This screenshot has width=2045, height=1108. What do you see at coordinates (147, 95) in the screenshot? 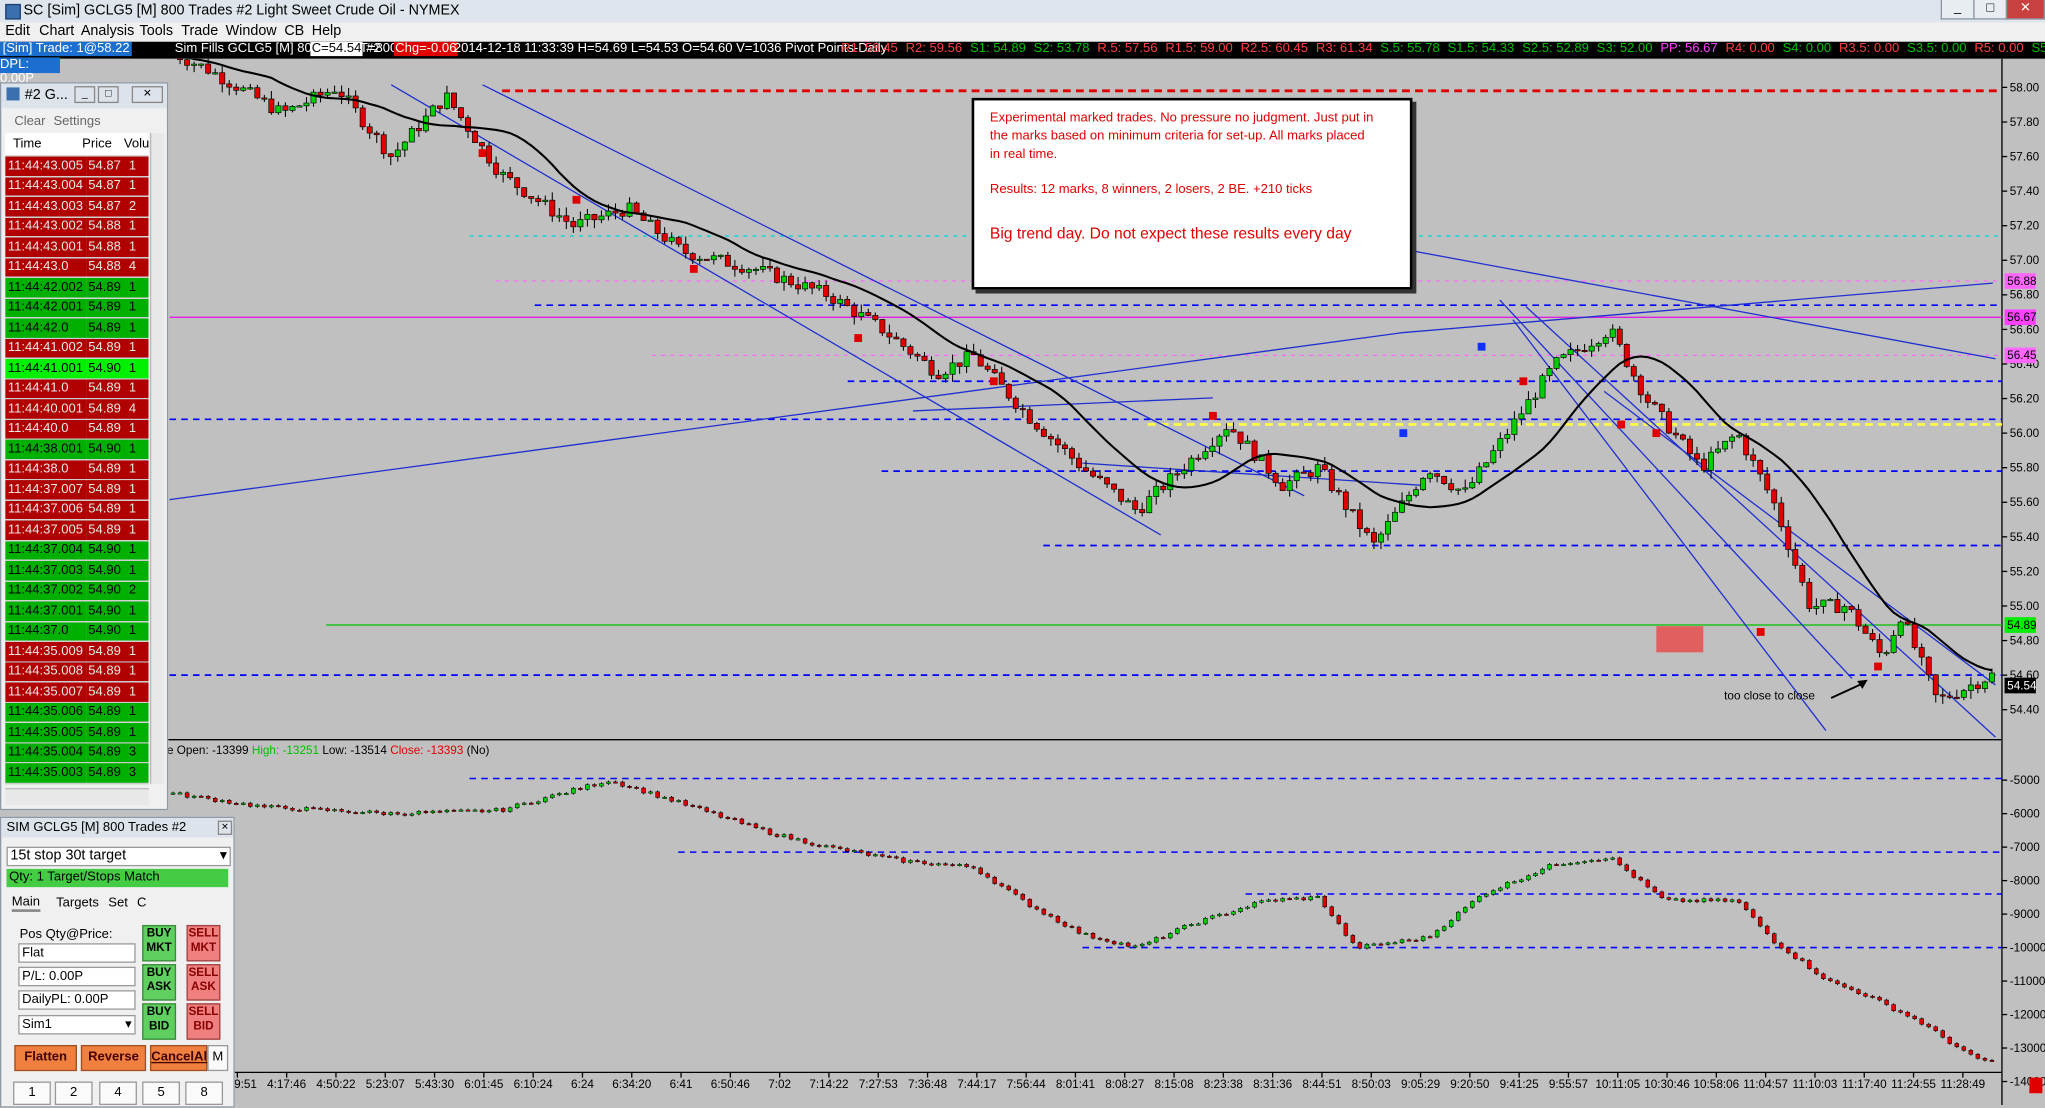
I see `ts-close-button: ✕` at bounding box center [147, 95].